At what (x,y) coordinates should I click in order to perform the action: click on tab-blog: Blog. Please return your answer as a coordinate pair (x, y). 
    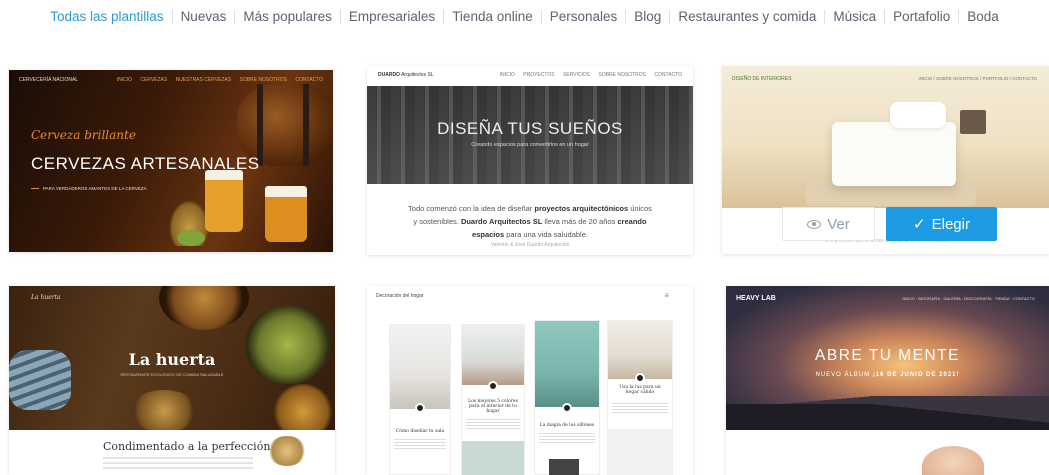
    Looking at the image, I should click on (647, 16).